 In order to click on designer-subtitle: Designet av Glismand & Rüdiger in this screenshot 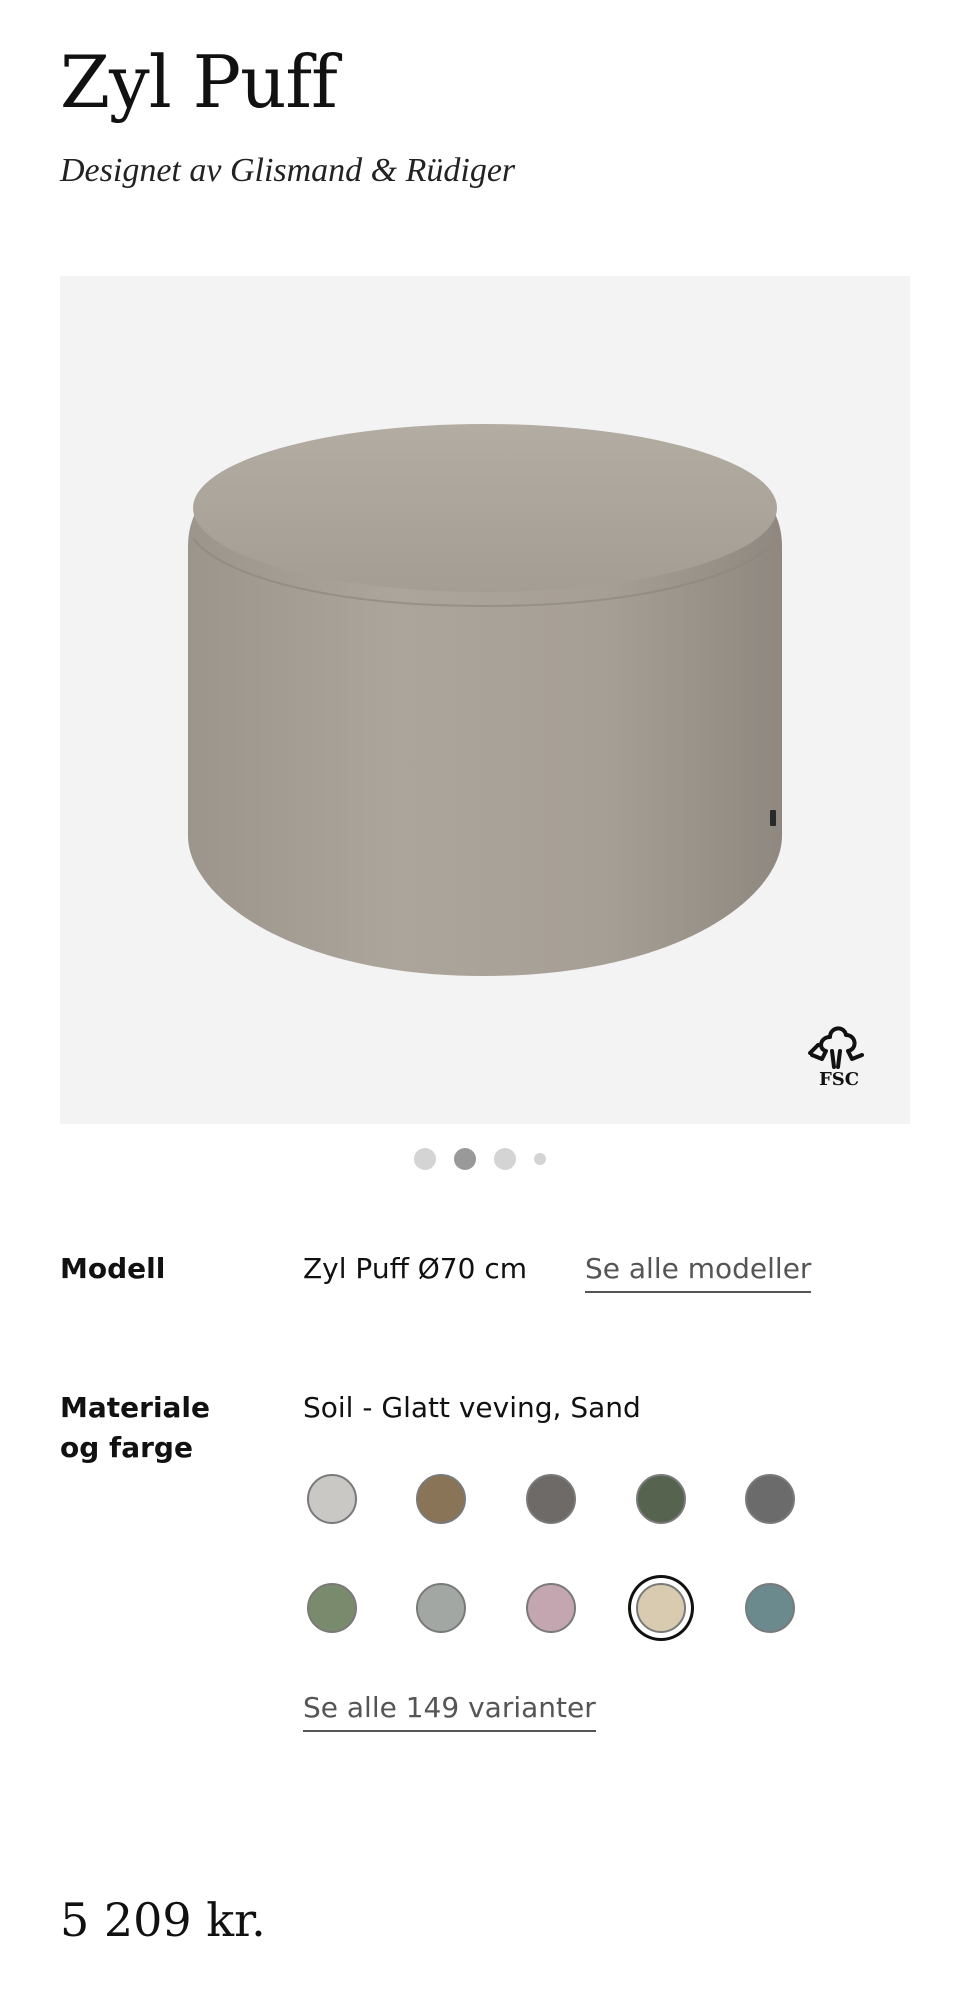, I will do `click(288, 170)`.